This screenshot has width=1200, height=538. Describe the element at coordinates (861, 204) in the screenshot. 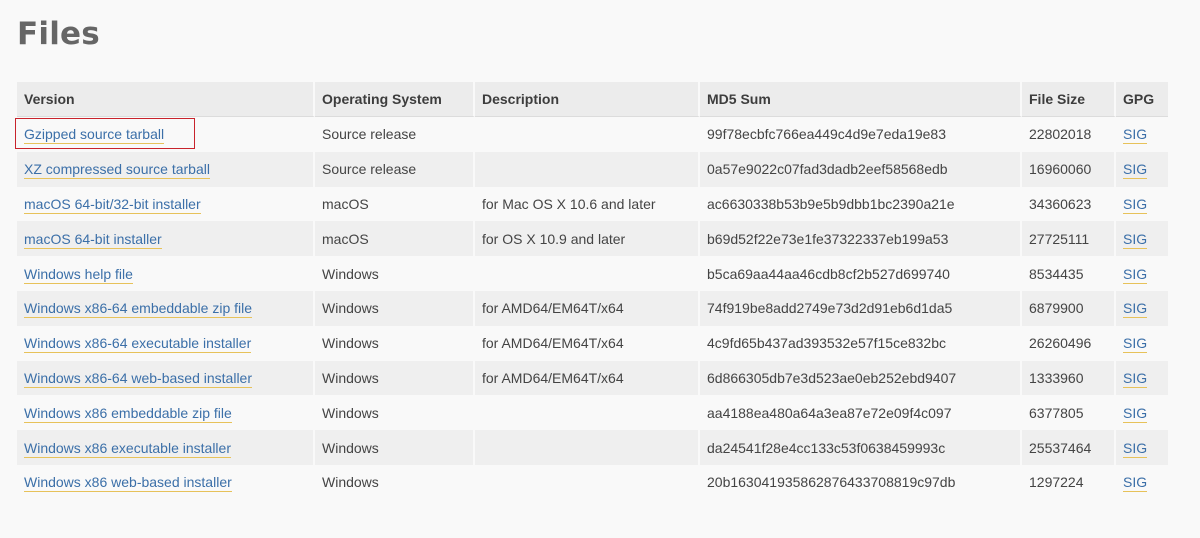

I see `cell-md5-sum: ac6630338b53b9e5b9dbb1bc2390a21e` at that location.